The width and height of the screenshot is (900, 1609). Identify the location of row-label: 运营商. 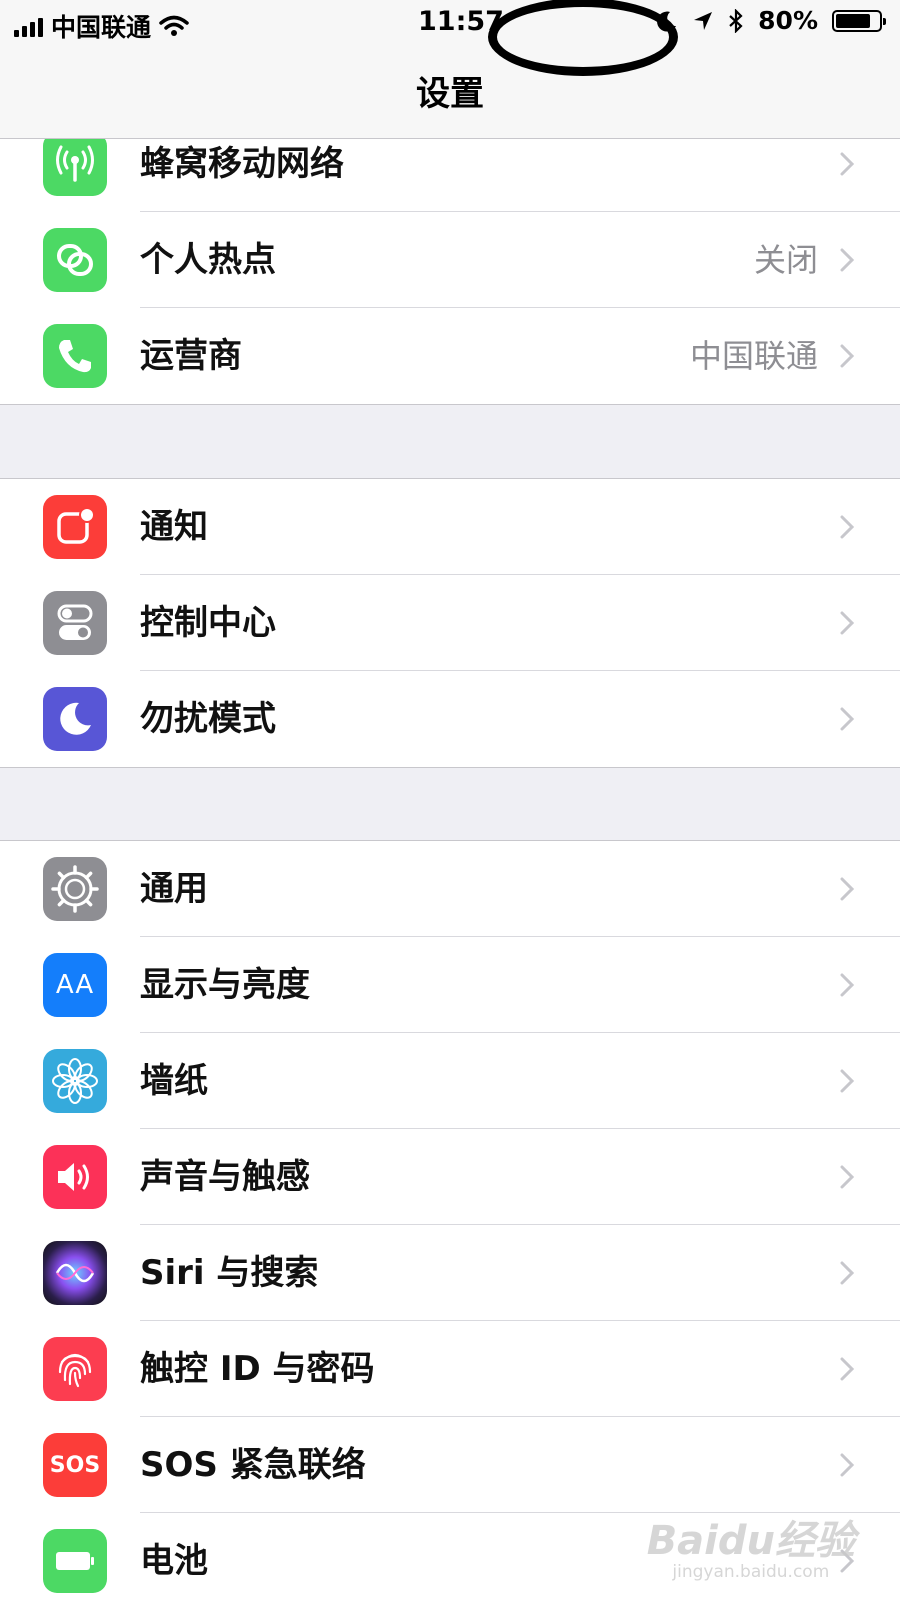
(191, 356).